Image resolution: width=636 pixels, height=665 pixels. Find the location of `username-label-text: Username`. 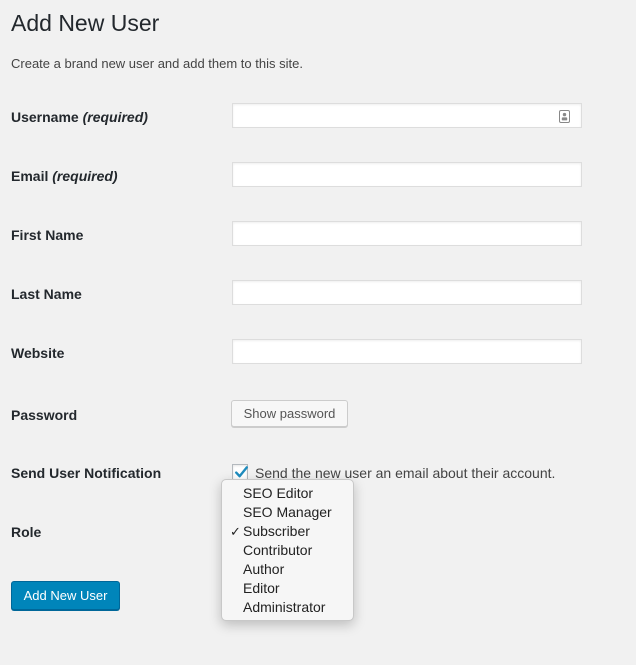

username-label-text: Username is located at coordinates (45, 117).